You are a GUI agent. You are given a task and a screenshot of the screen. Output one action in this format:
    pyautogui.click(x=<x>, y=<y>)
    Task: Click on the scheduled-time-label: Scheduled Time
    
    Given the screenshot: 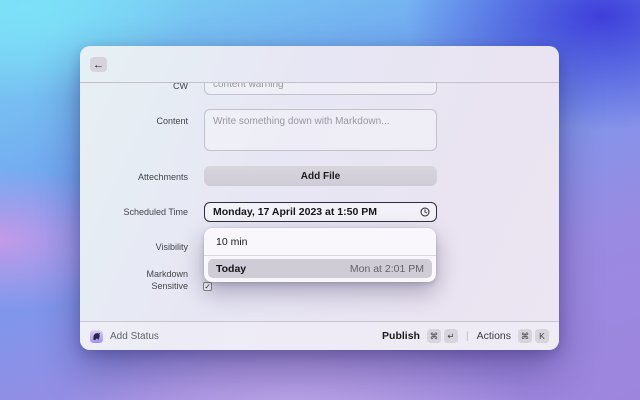 What is the action you would take?
    pyautogui.click(x=155, y=212)
    